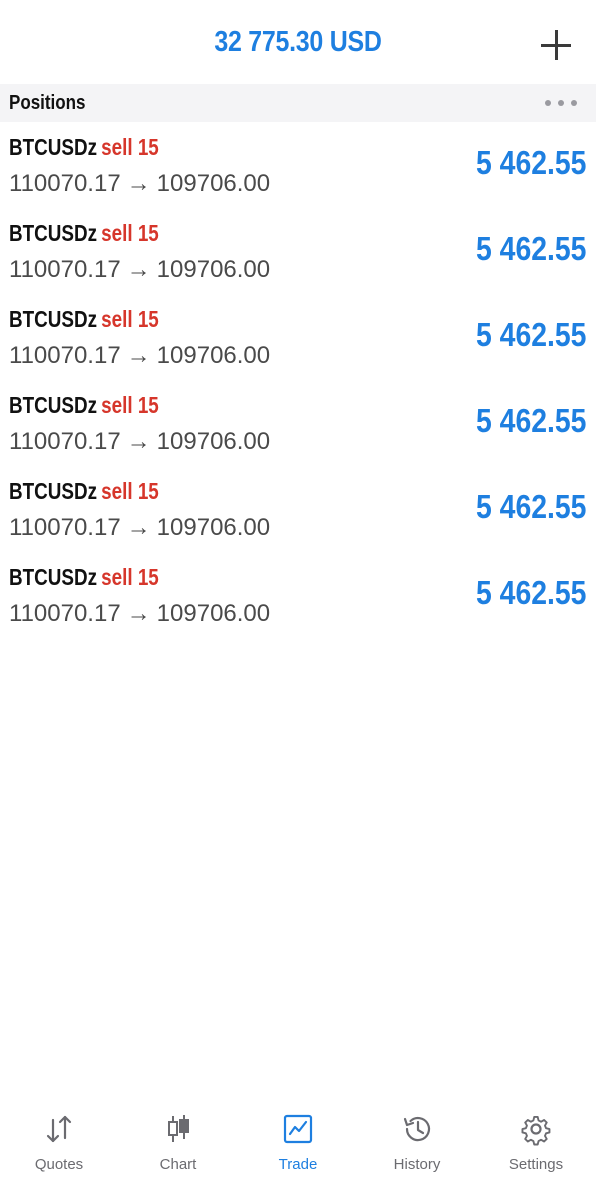 The height and width of the screenshot is (1200, 596). What do you see at coordinates (47, 103) in the screenshot?
I see `section-title: Positions` at bounding box center [47, 103].